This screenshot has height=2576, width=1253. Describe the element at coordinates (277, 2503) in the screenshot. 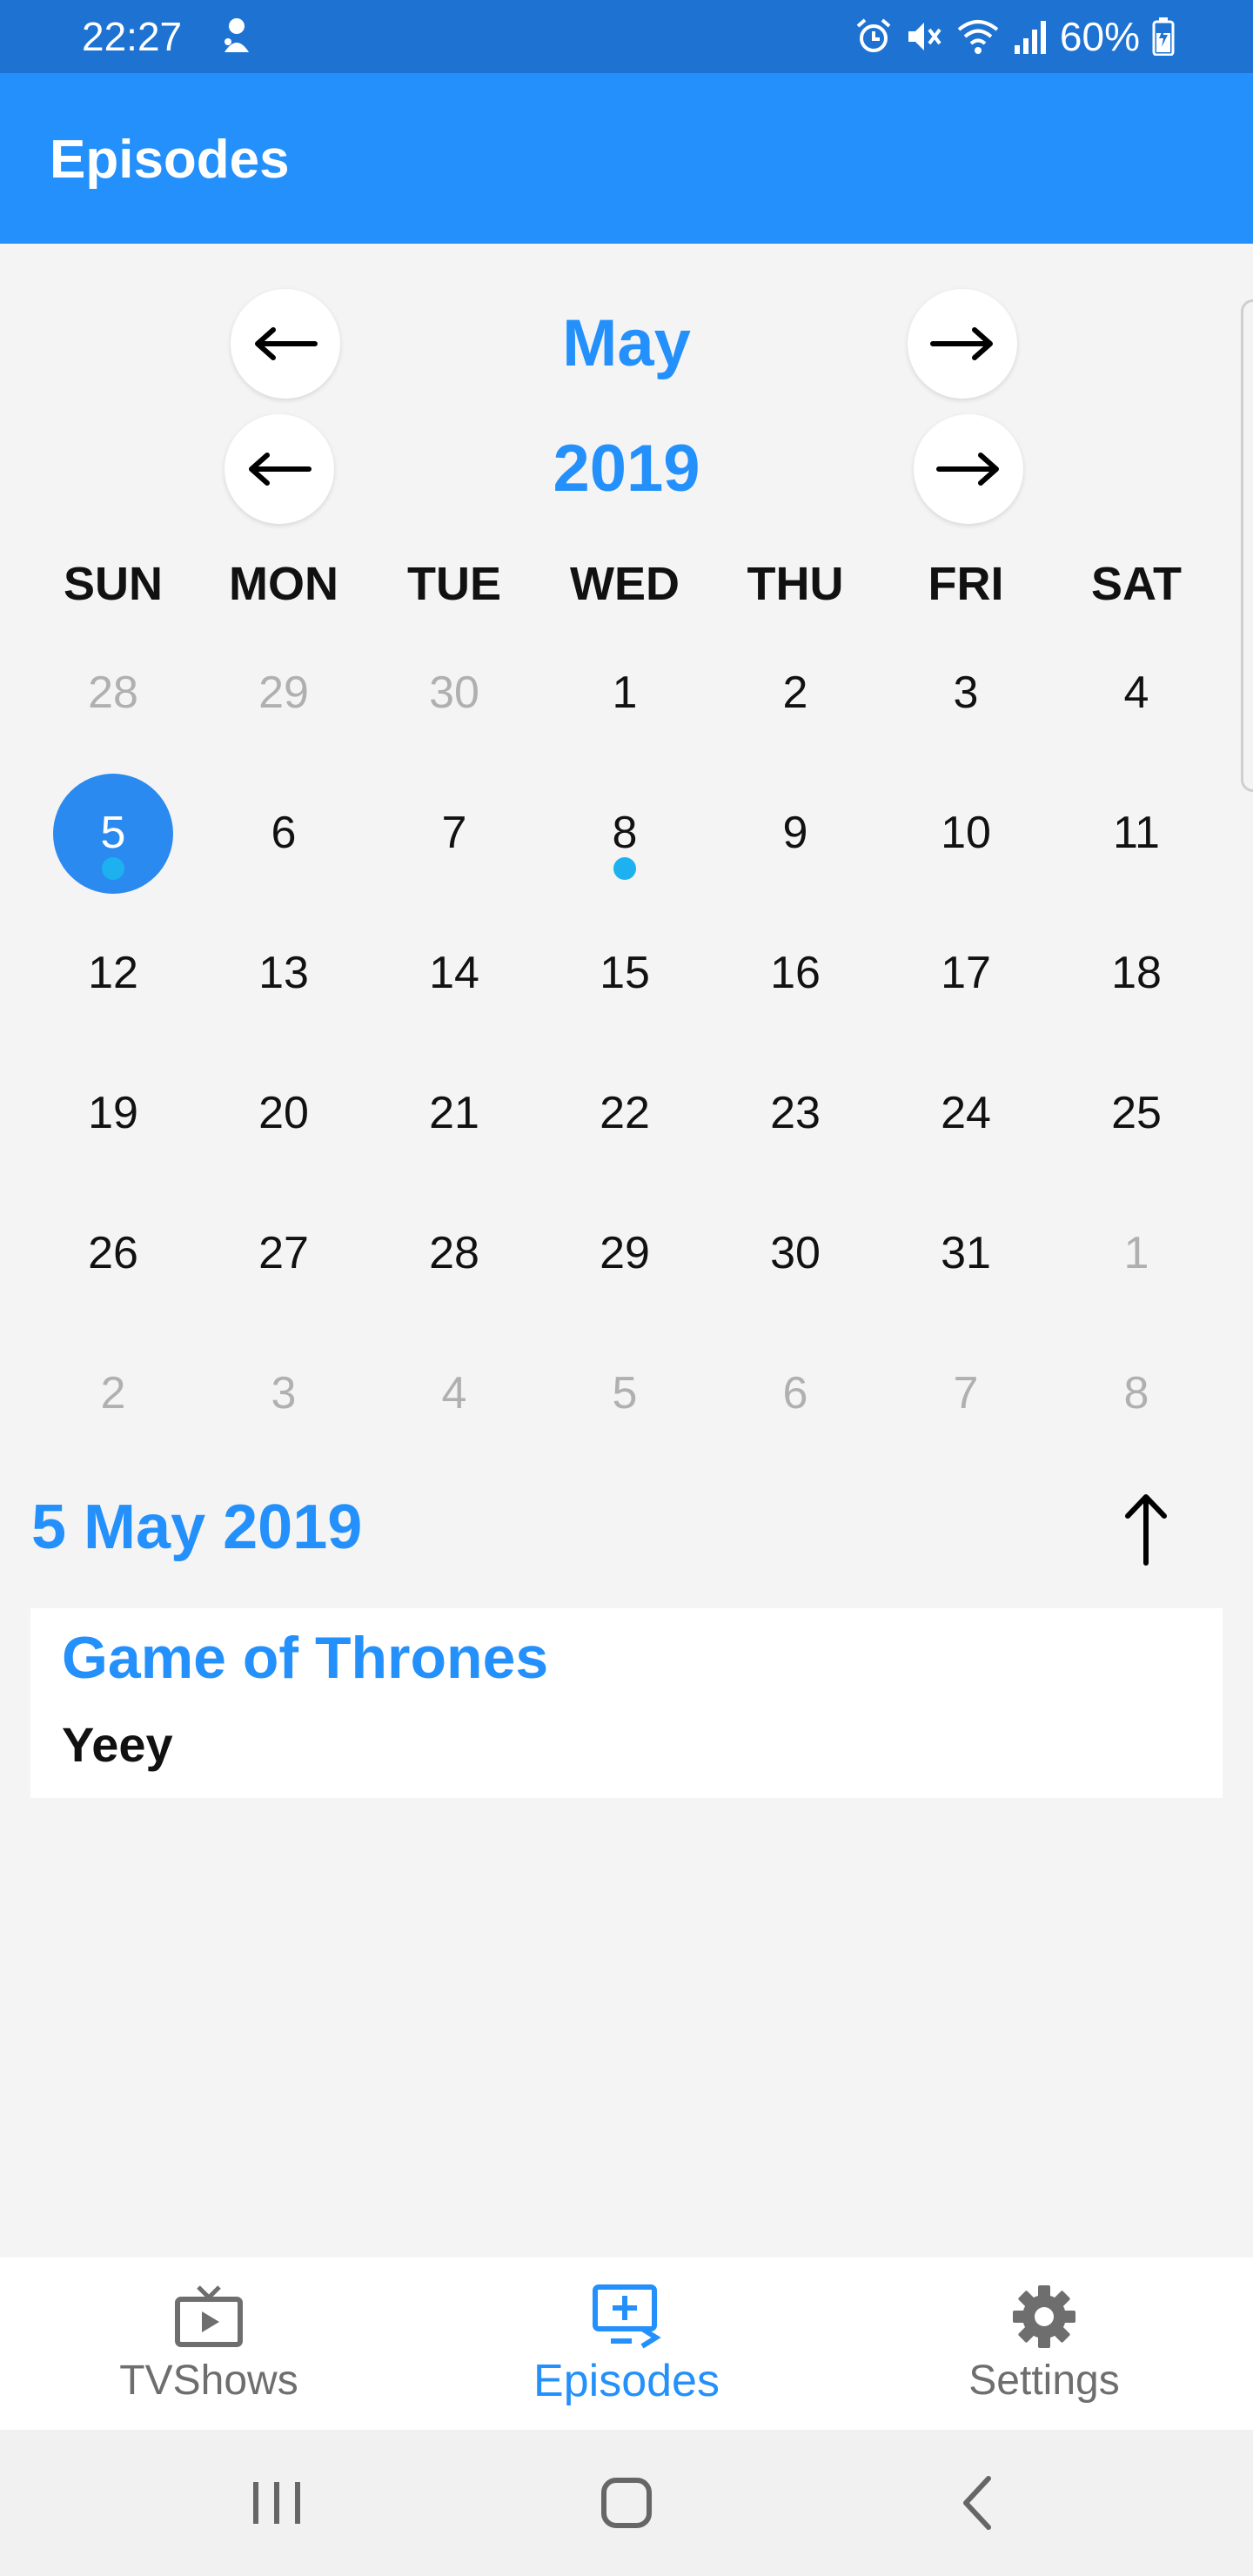

I see `recent-apps-button` at that location.